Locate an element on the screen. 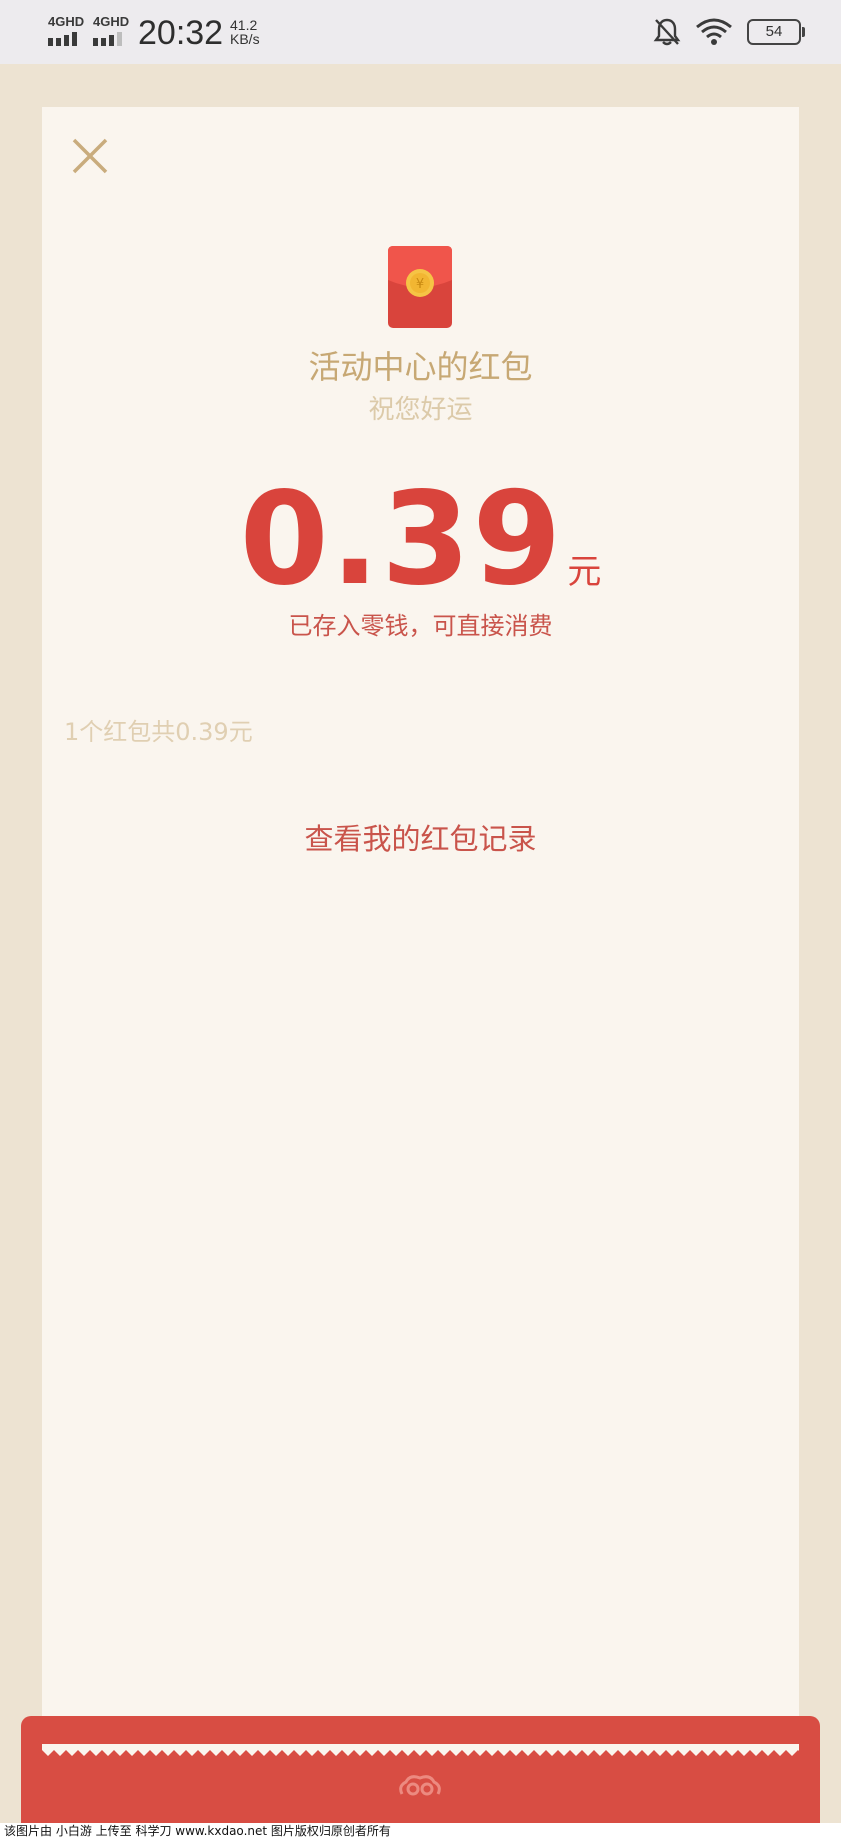 The image size is (841, 1839). status-icons: 54 is located at coordinates (729, 32).